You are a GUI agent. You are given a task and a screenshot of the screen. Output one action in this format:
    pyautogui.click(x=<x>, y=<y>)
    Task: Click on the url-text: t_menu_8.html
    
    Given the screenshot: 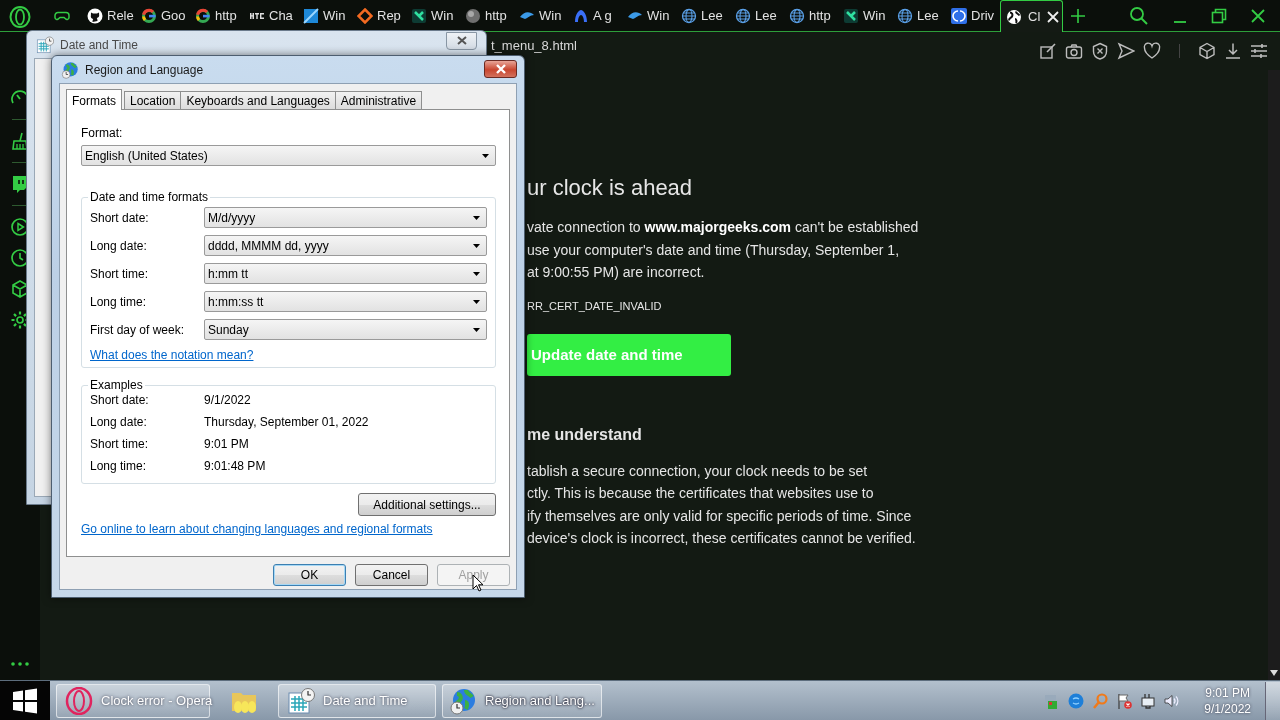 What is the action you would take?
    pyautogui.click(x=534, y=46)
    